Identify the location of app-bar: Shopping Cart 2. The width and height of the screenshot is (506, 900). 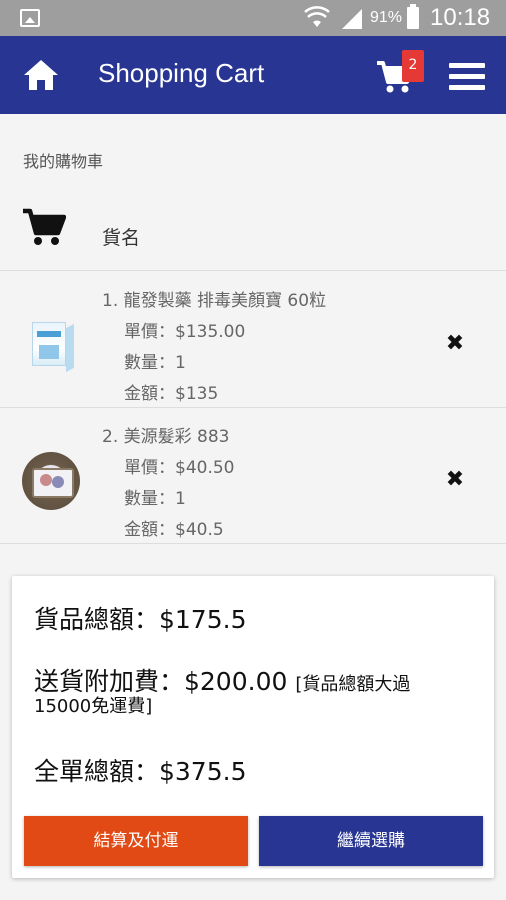
(253, 75).